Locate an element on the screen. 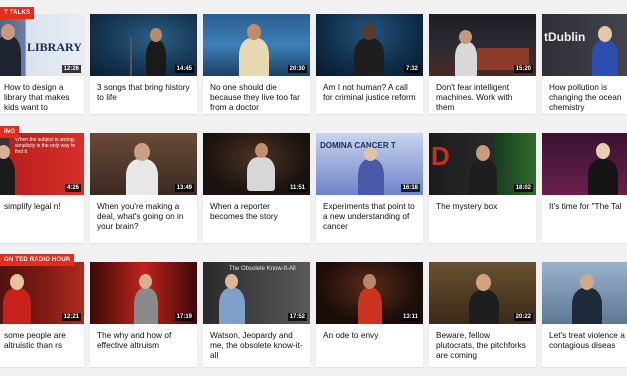  video-title: Let's treat violence a contagious diseas is located at coordinates (584, 337).